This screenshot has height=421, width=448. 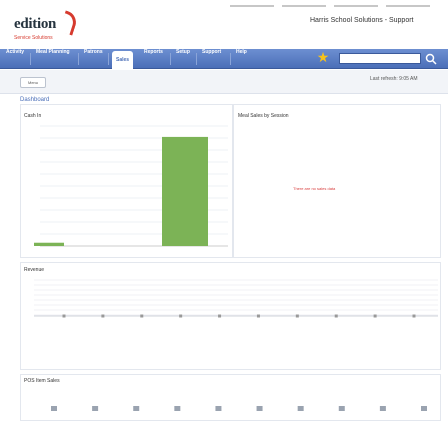 What do you see at coordinates (380, 58) in the screenshot?
I see `search-input` at bounding box center [380, 58].